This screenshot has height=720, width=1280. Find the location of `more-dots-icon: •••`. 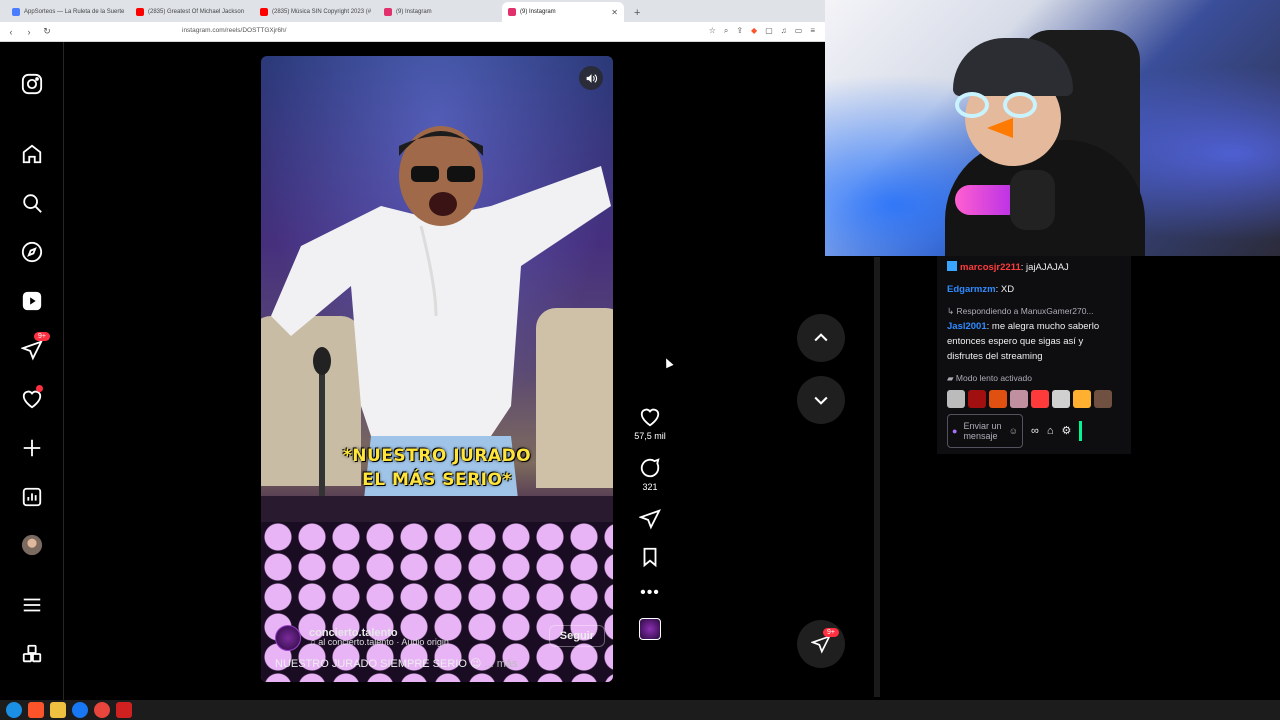

more-dots-icon: ••• is located at coordinates (650, 593).